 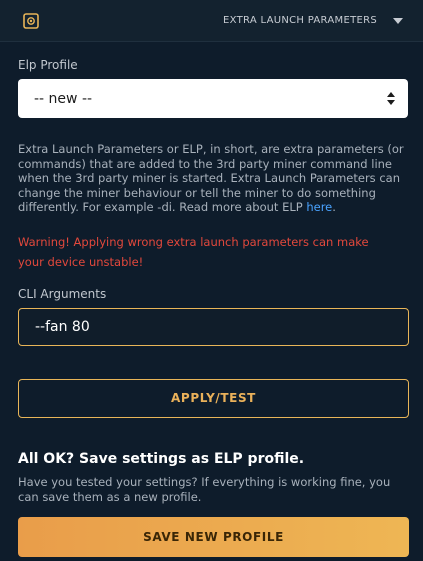 I want to click on elp-description-end: ., so click(x=334, y=207).